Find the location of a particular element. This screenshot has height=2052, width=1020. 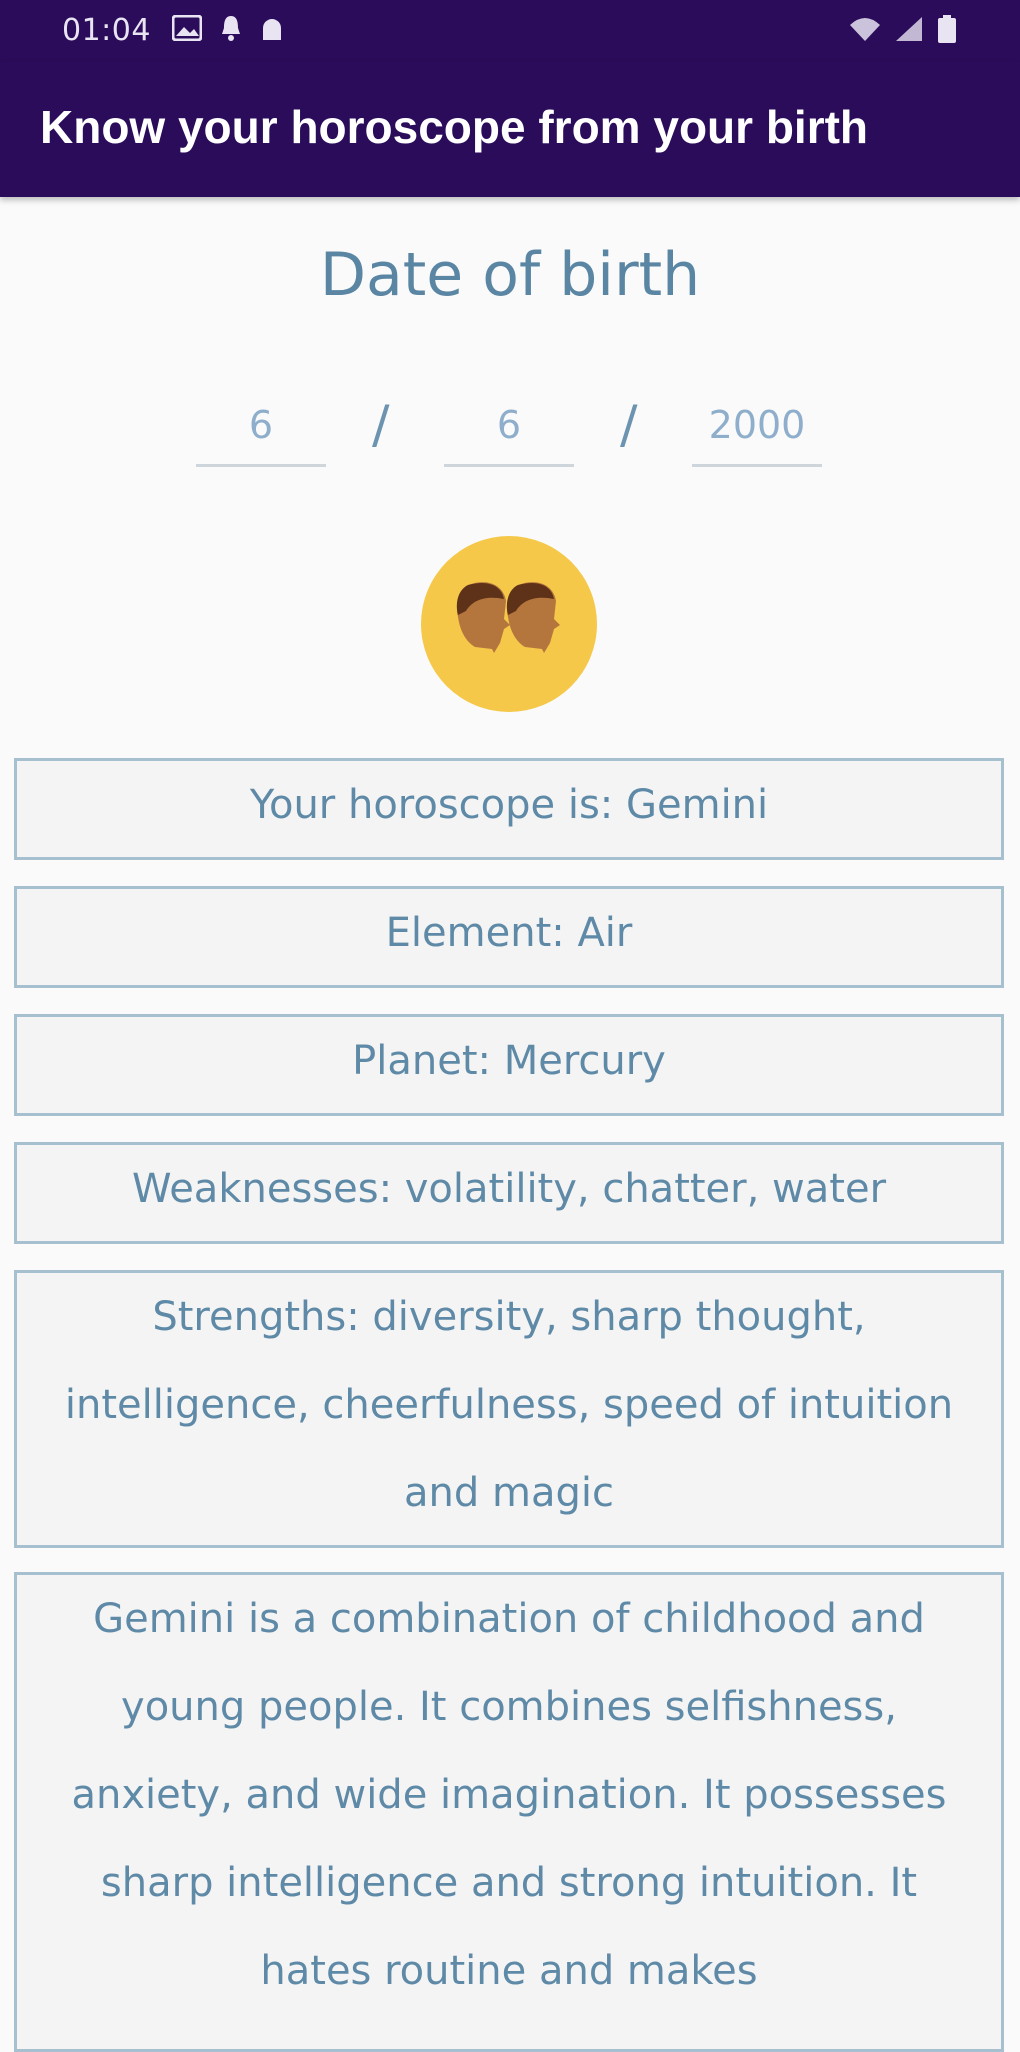

status-time: 01:04 is located at coordinates (106, 30).